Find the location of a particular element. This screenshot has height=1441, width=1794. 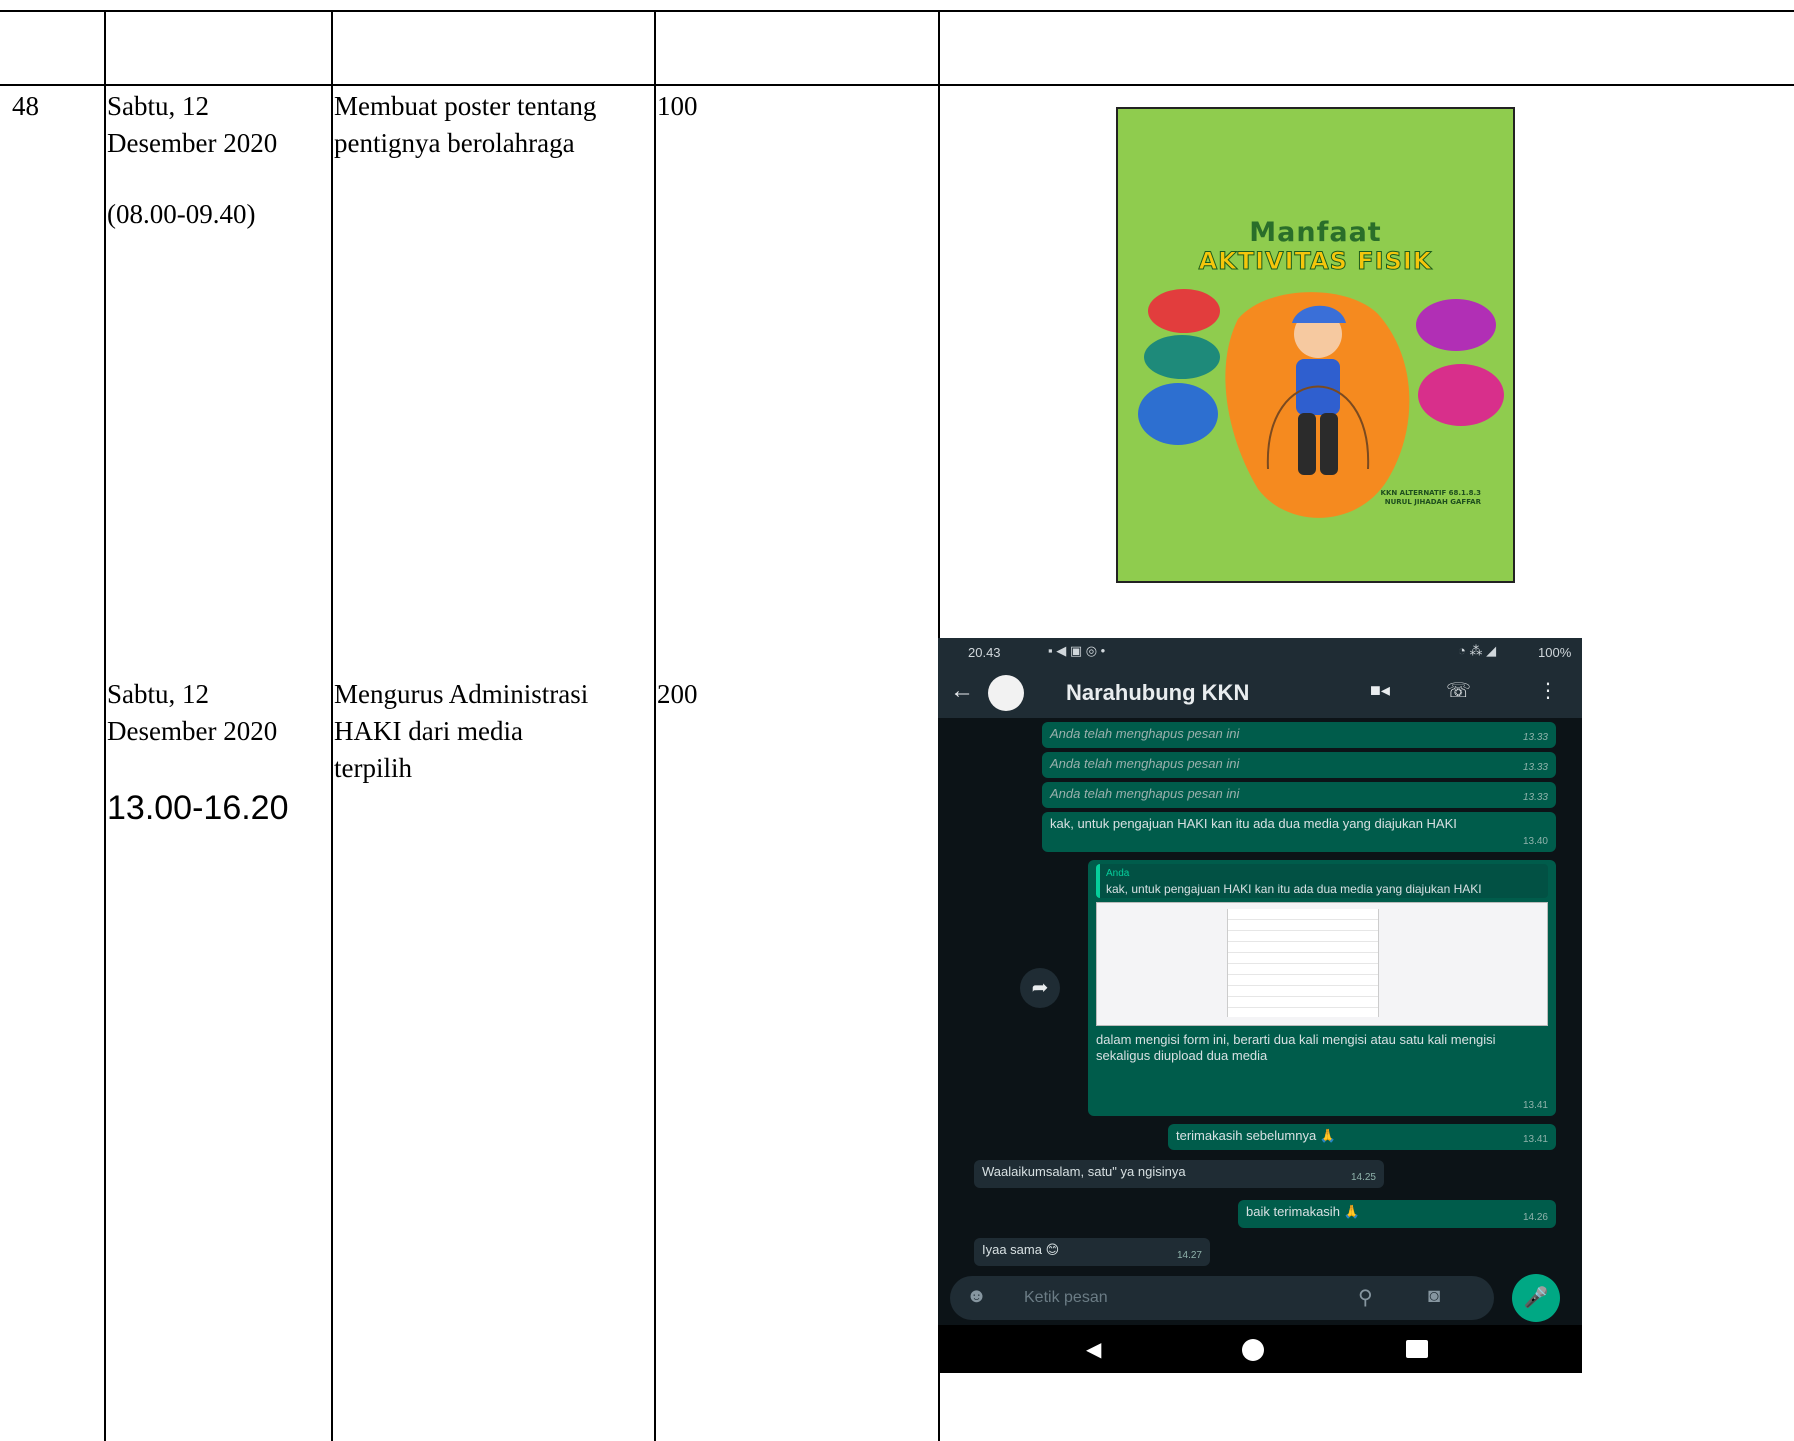

message-outgoing: baik terimakasih 🙏 14.26 is located at coordinates (1397, 1214).